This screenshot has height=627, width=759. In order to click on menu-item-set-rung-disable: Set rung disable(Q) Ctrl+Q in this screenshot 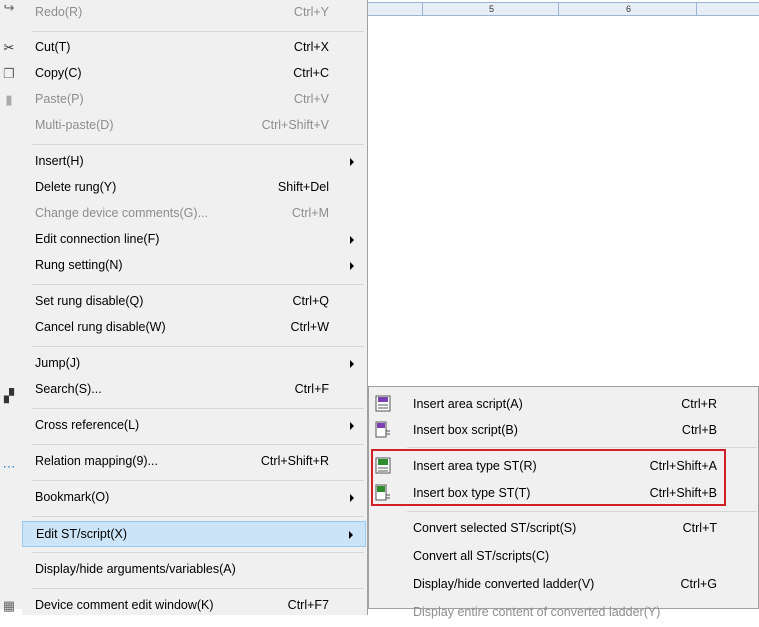, I will do `click(194, 302)`.